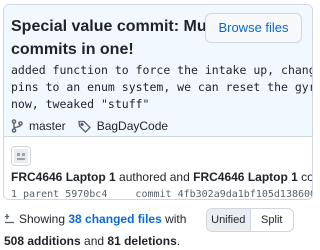 This screenshot has width=320, height=250. Describe the element at coordinates (229, 220) in the screenshot. I see `unified-view-button: Unified` at that location.